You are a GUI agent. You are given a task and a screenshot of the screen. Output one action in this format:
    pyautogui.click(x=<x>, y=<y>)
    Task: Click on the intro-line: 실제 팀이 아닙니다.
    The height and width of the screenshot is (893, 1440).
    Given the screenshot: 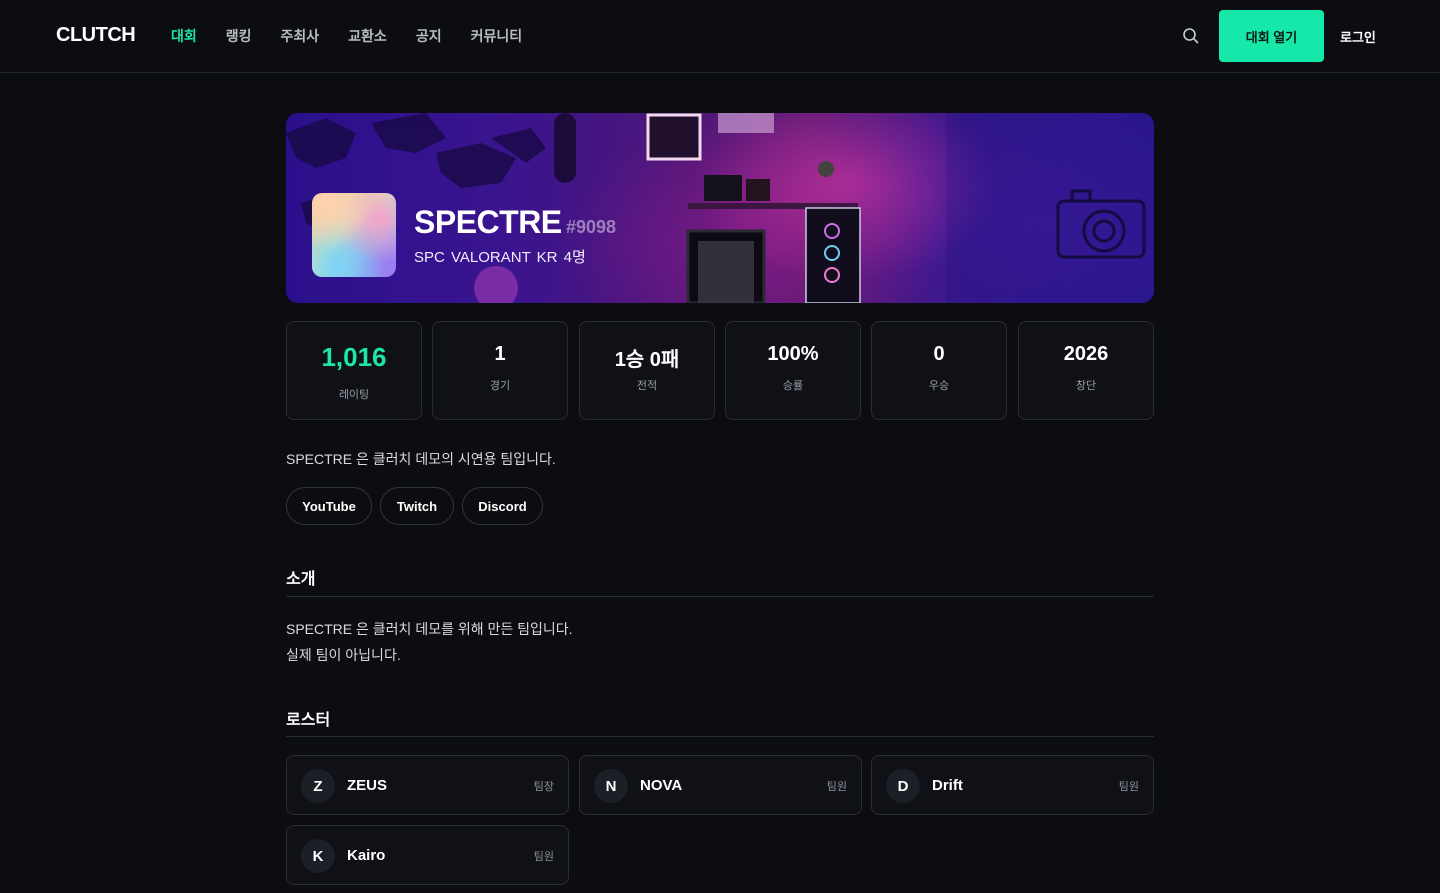 What is the action you would take?
    pyautogui.click(x=343, y=655)
    